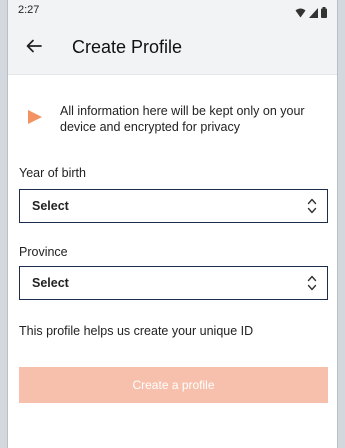 The image size is (345, 448). Describe the element at coordinates (172, 11) in the screenshot. I see `status-bar: 2:27` at that location.